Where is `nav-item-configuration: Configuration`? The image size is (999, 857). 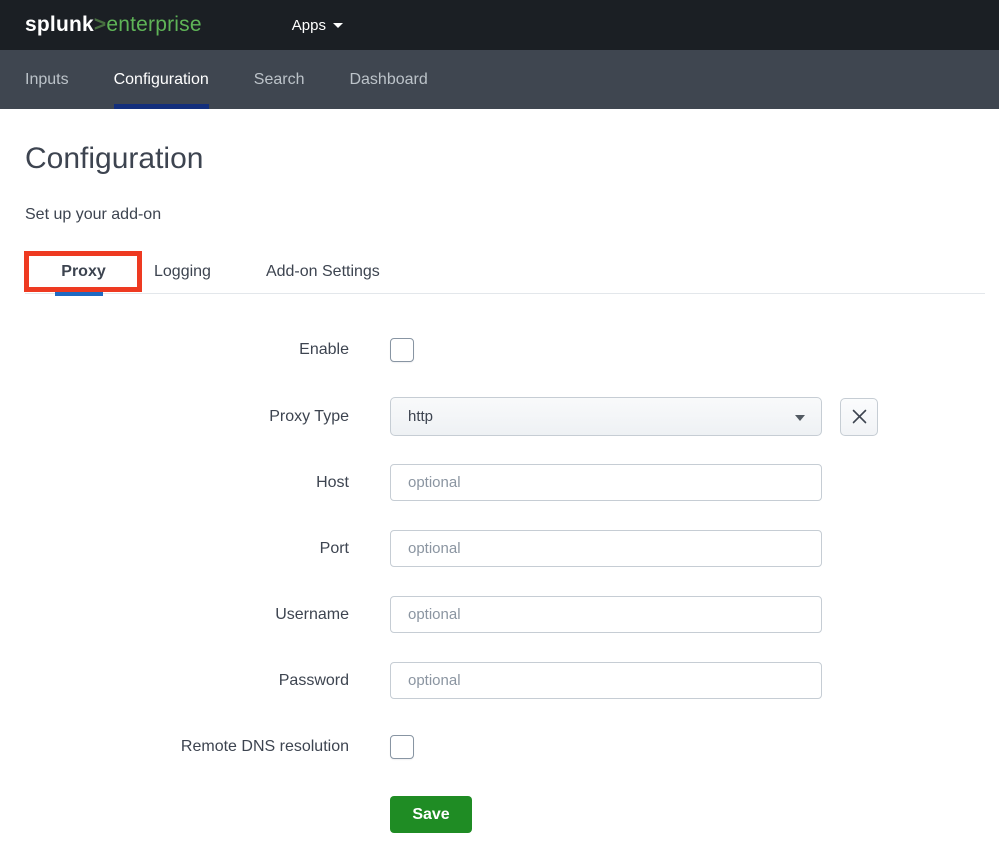
nav-item-configuration: Configuration is located at coordinates (161, 79).